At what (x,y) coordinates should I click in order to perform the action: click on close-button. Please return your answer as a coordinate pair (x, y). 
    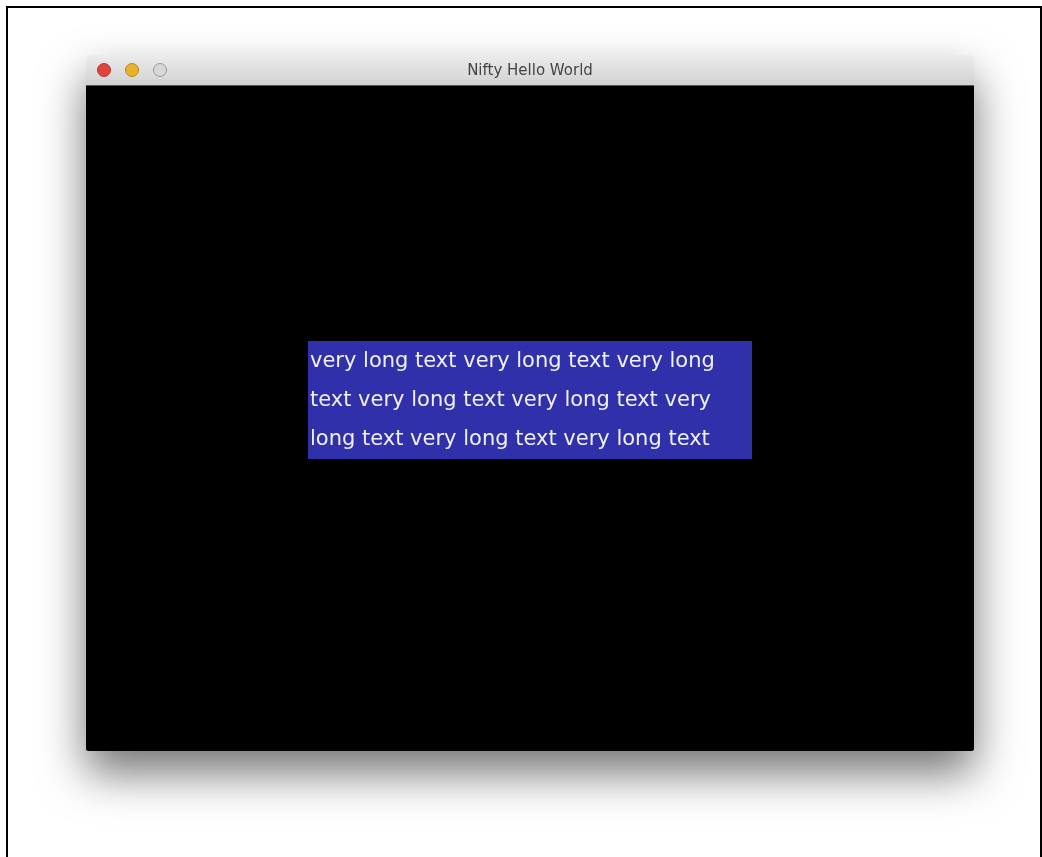
    Looking at the image, I should click on (104, 70).